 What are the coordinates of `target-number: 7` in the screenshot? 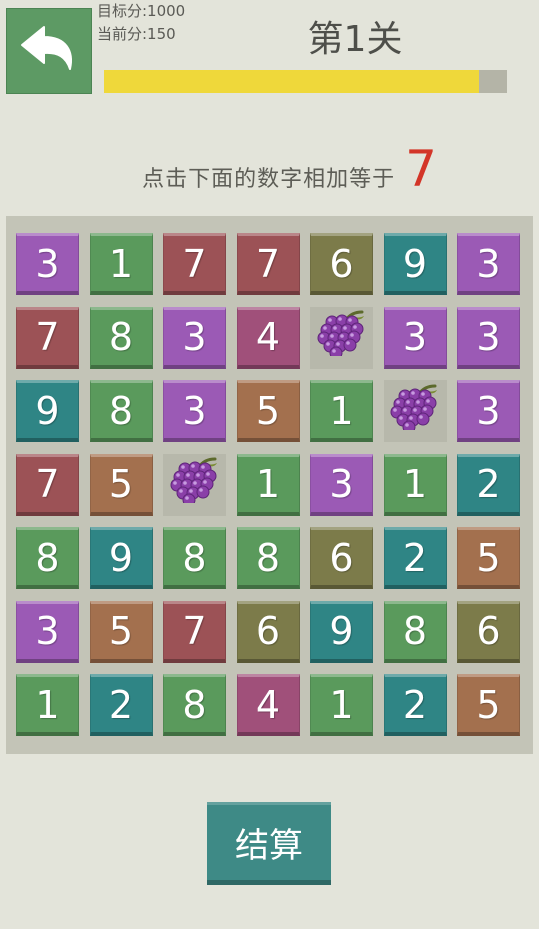 It's located at (421, 169).